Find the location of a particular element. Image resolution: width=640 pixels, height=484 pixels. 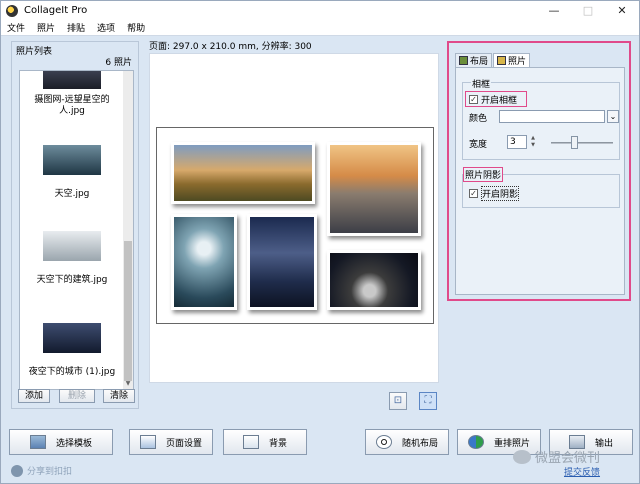

collage-photo-city-night is located at coordinates (282, 262).